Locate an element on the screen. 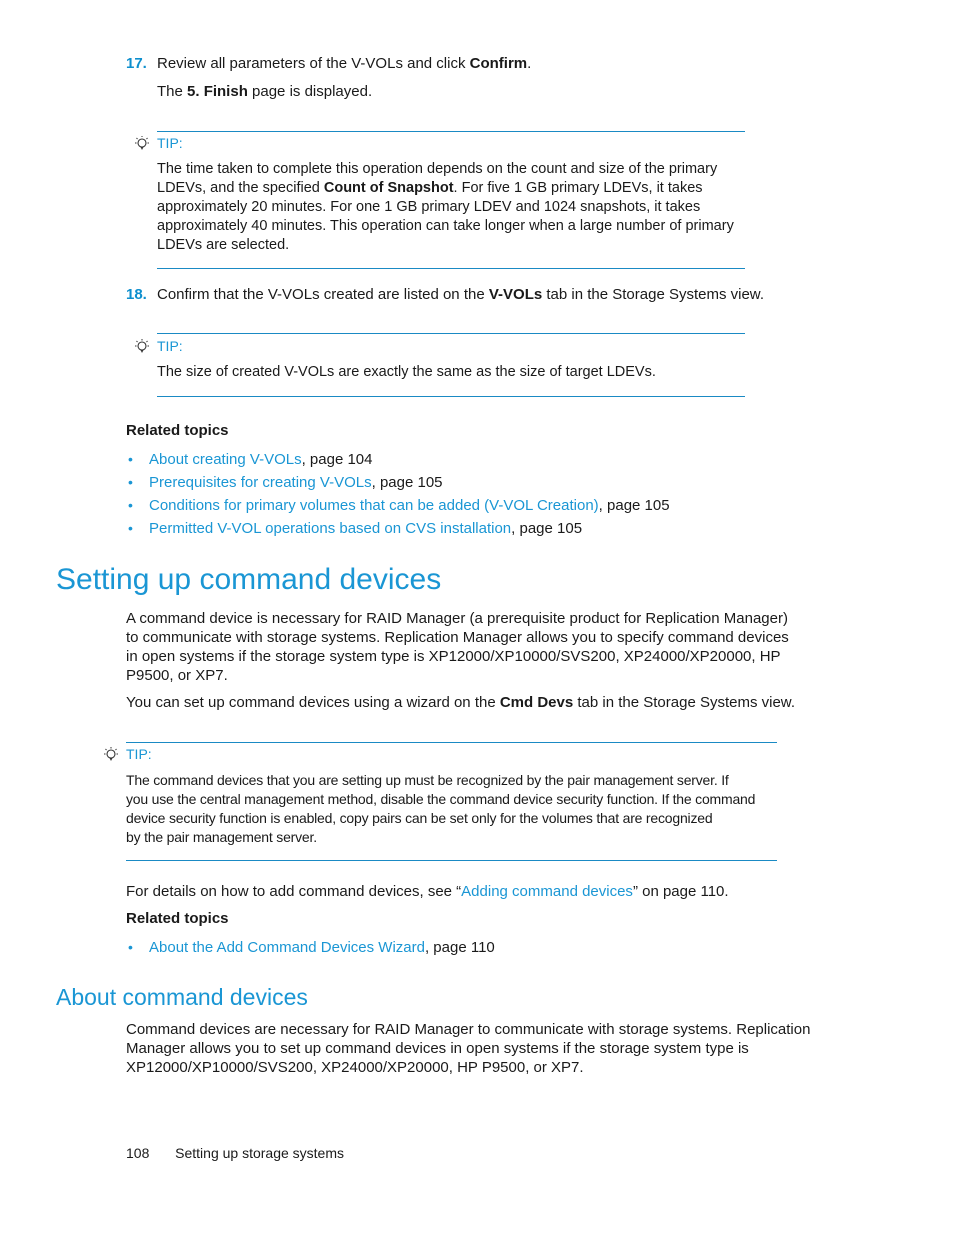 The width and height of the screenshot is (954, 1235). subsection-title: About command devices is located at coordinates (182, 997).